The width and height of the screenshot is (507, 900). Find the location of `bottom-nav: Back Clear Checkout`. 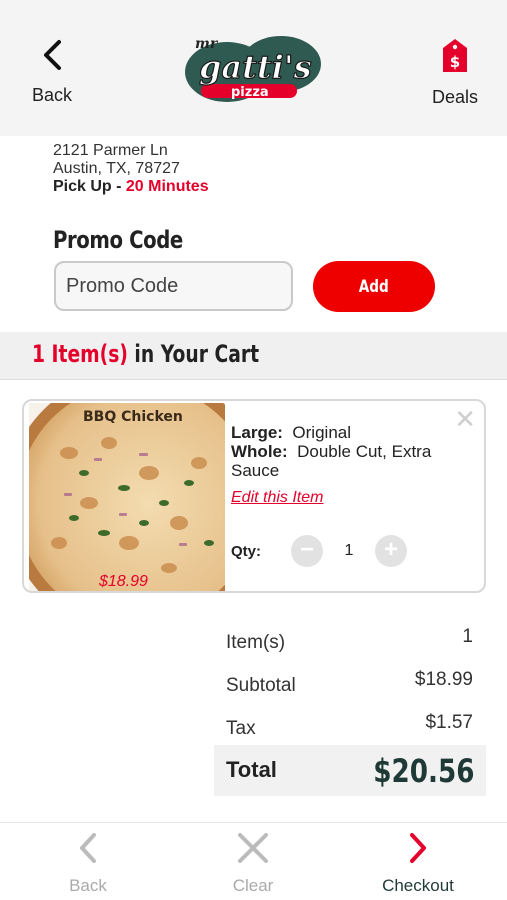

bottom-nav: Back Clear Checkout is located at coordinates (253, 861).